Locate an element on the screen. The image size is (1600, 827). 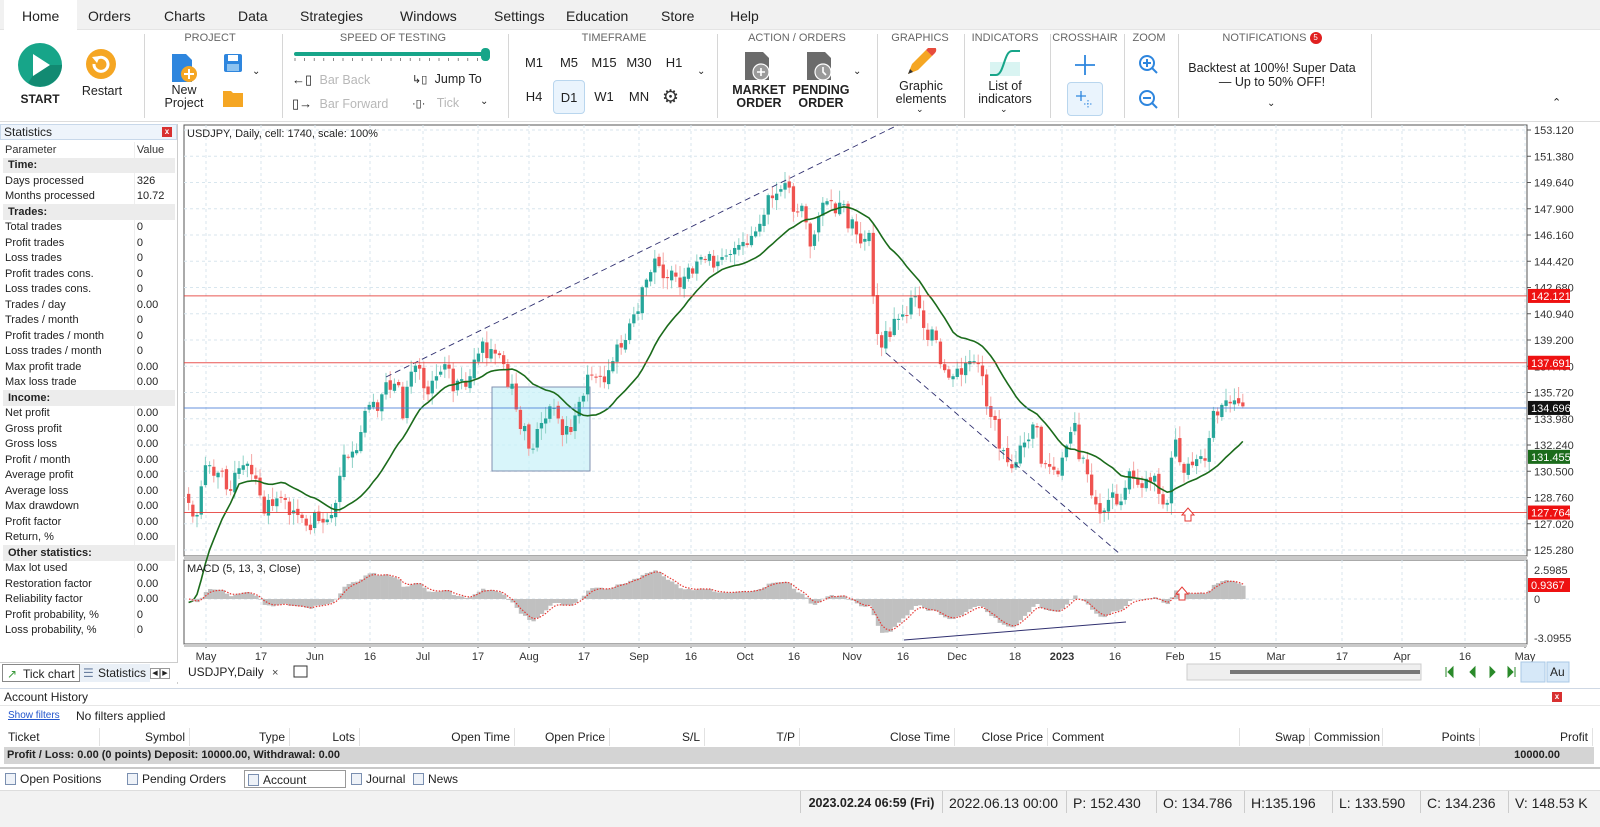
timeframe-m30: M30 is located at coordinates (639, 63).